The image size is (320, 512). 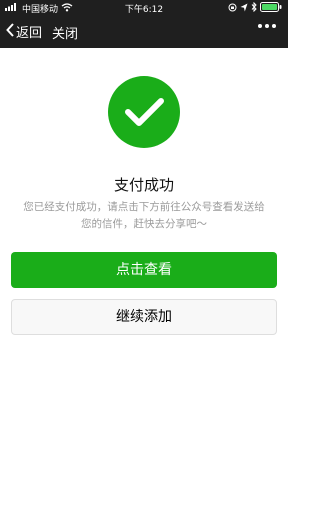 I want to click on battery-icon, so click(x=271, y=8).